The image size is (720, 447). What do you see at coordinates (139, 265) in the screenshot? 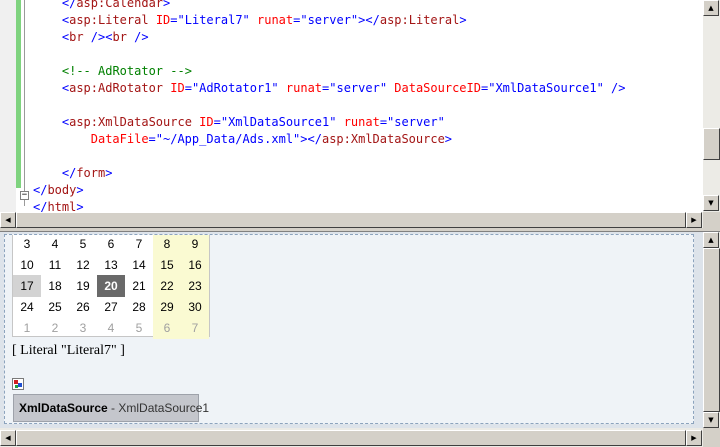
I see `calendar-day: 14` at bounding box center [139, 265].